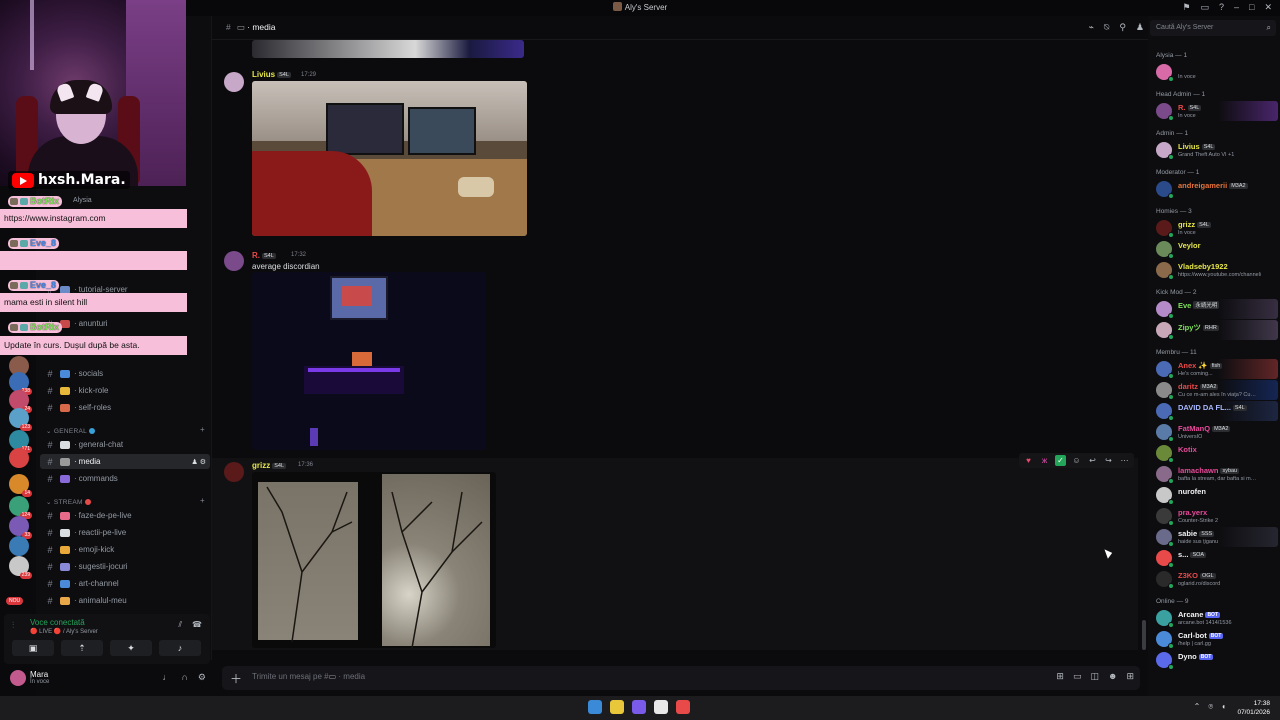 The height and width of the screenshot is (720, 1280). What do you see at coordinates (389, 158) in the screenshot?
I see `desk-setup-photo` at bounding box center [389, 158].